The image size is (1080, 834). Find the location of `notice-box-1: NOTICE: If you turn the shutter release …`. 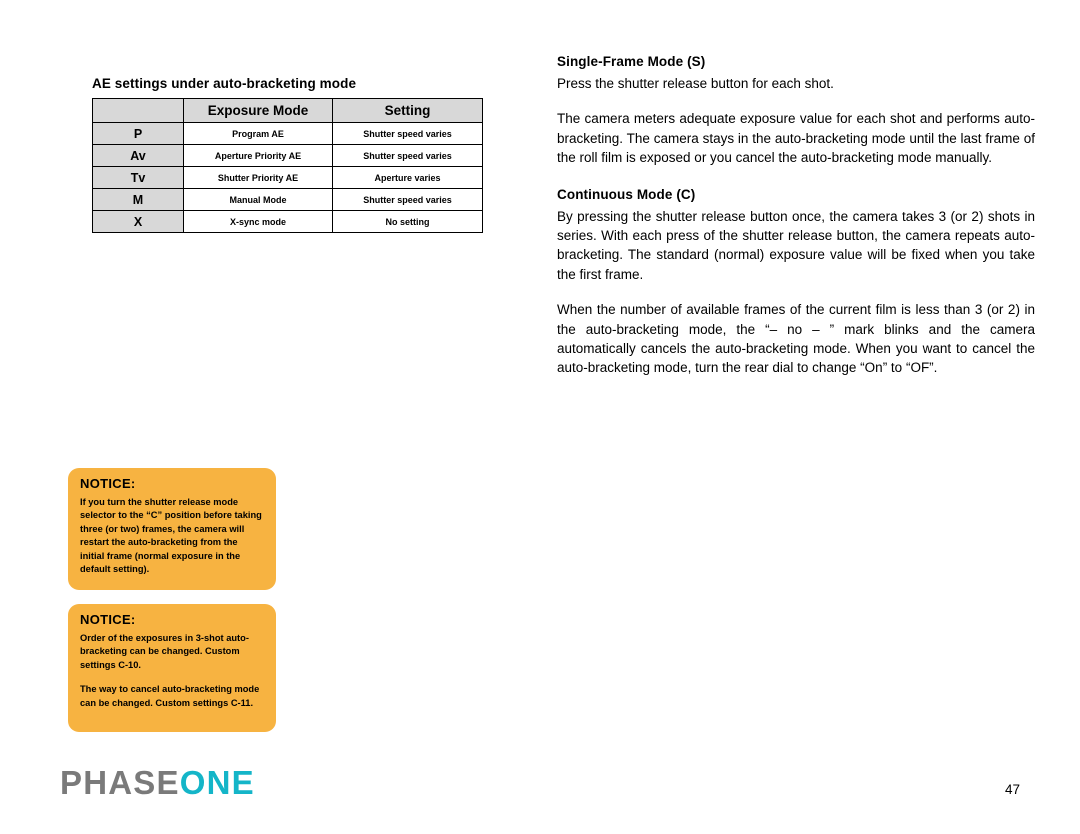

notice-box-1: NOTICE: If you turn the shutter release … is located at coordinates (172, 529).